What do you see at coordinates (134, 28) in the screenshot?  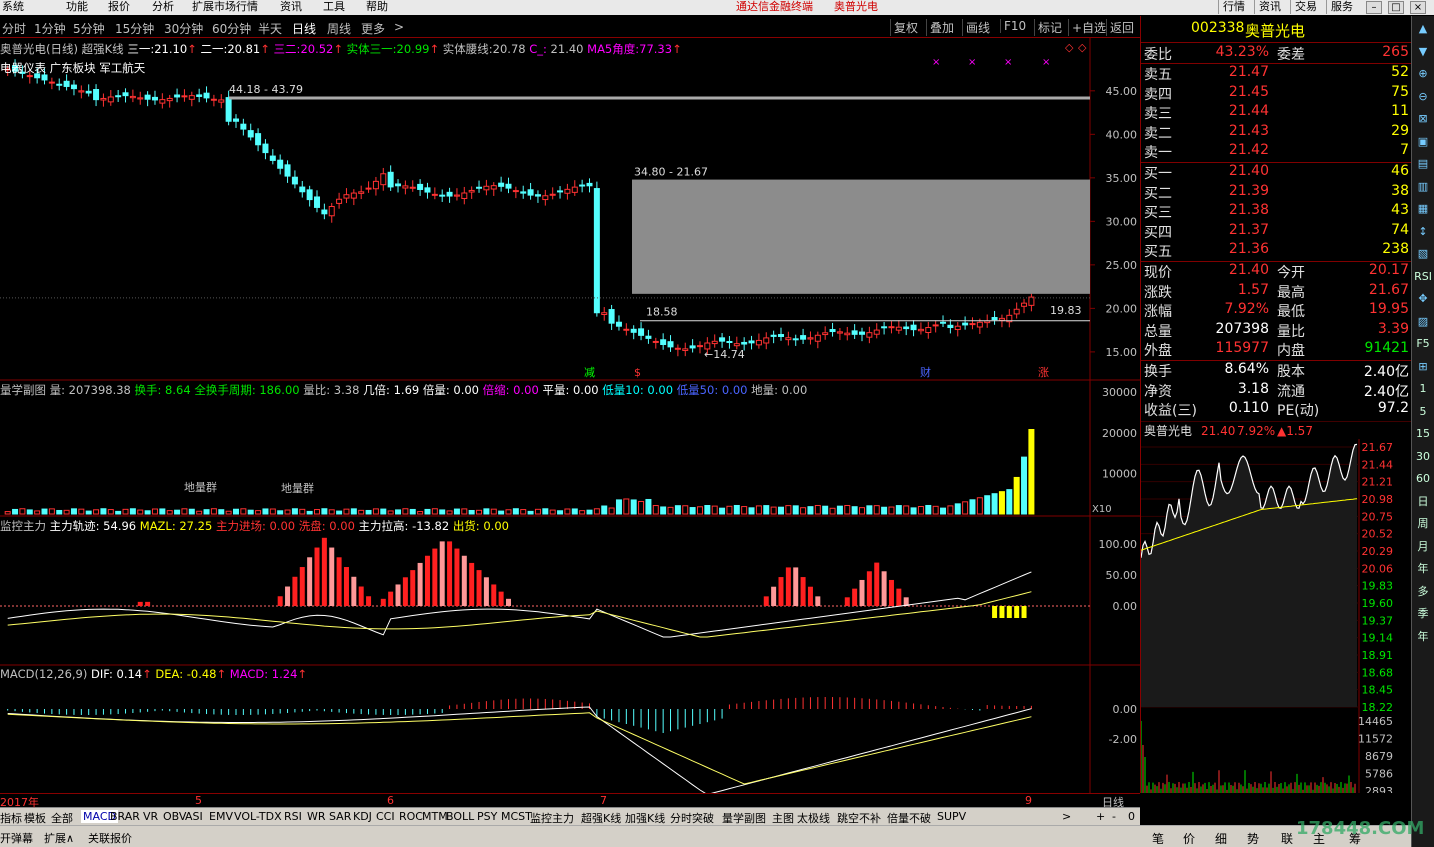 I see `period-3: 15分钟` at bounding box center [134, 28].